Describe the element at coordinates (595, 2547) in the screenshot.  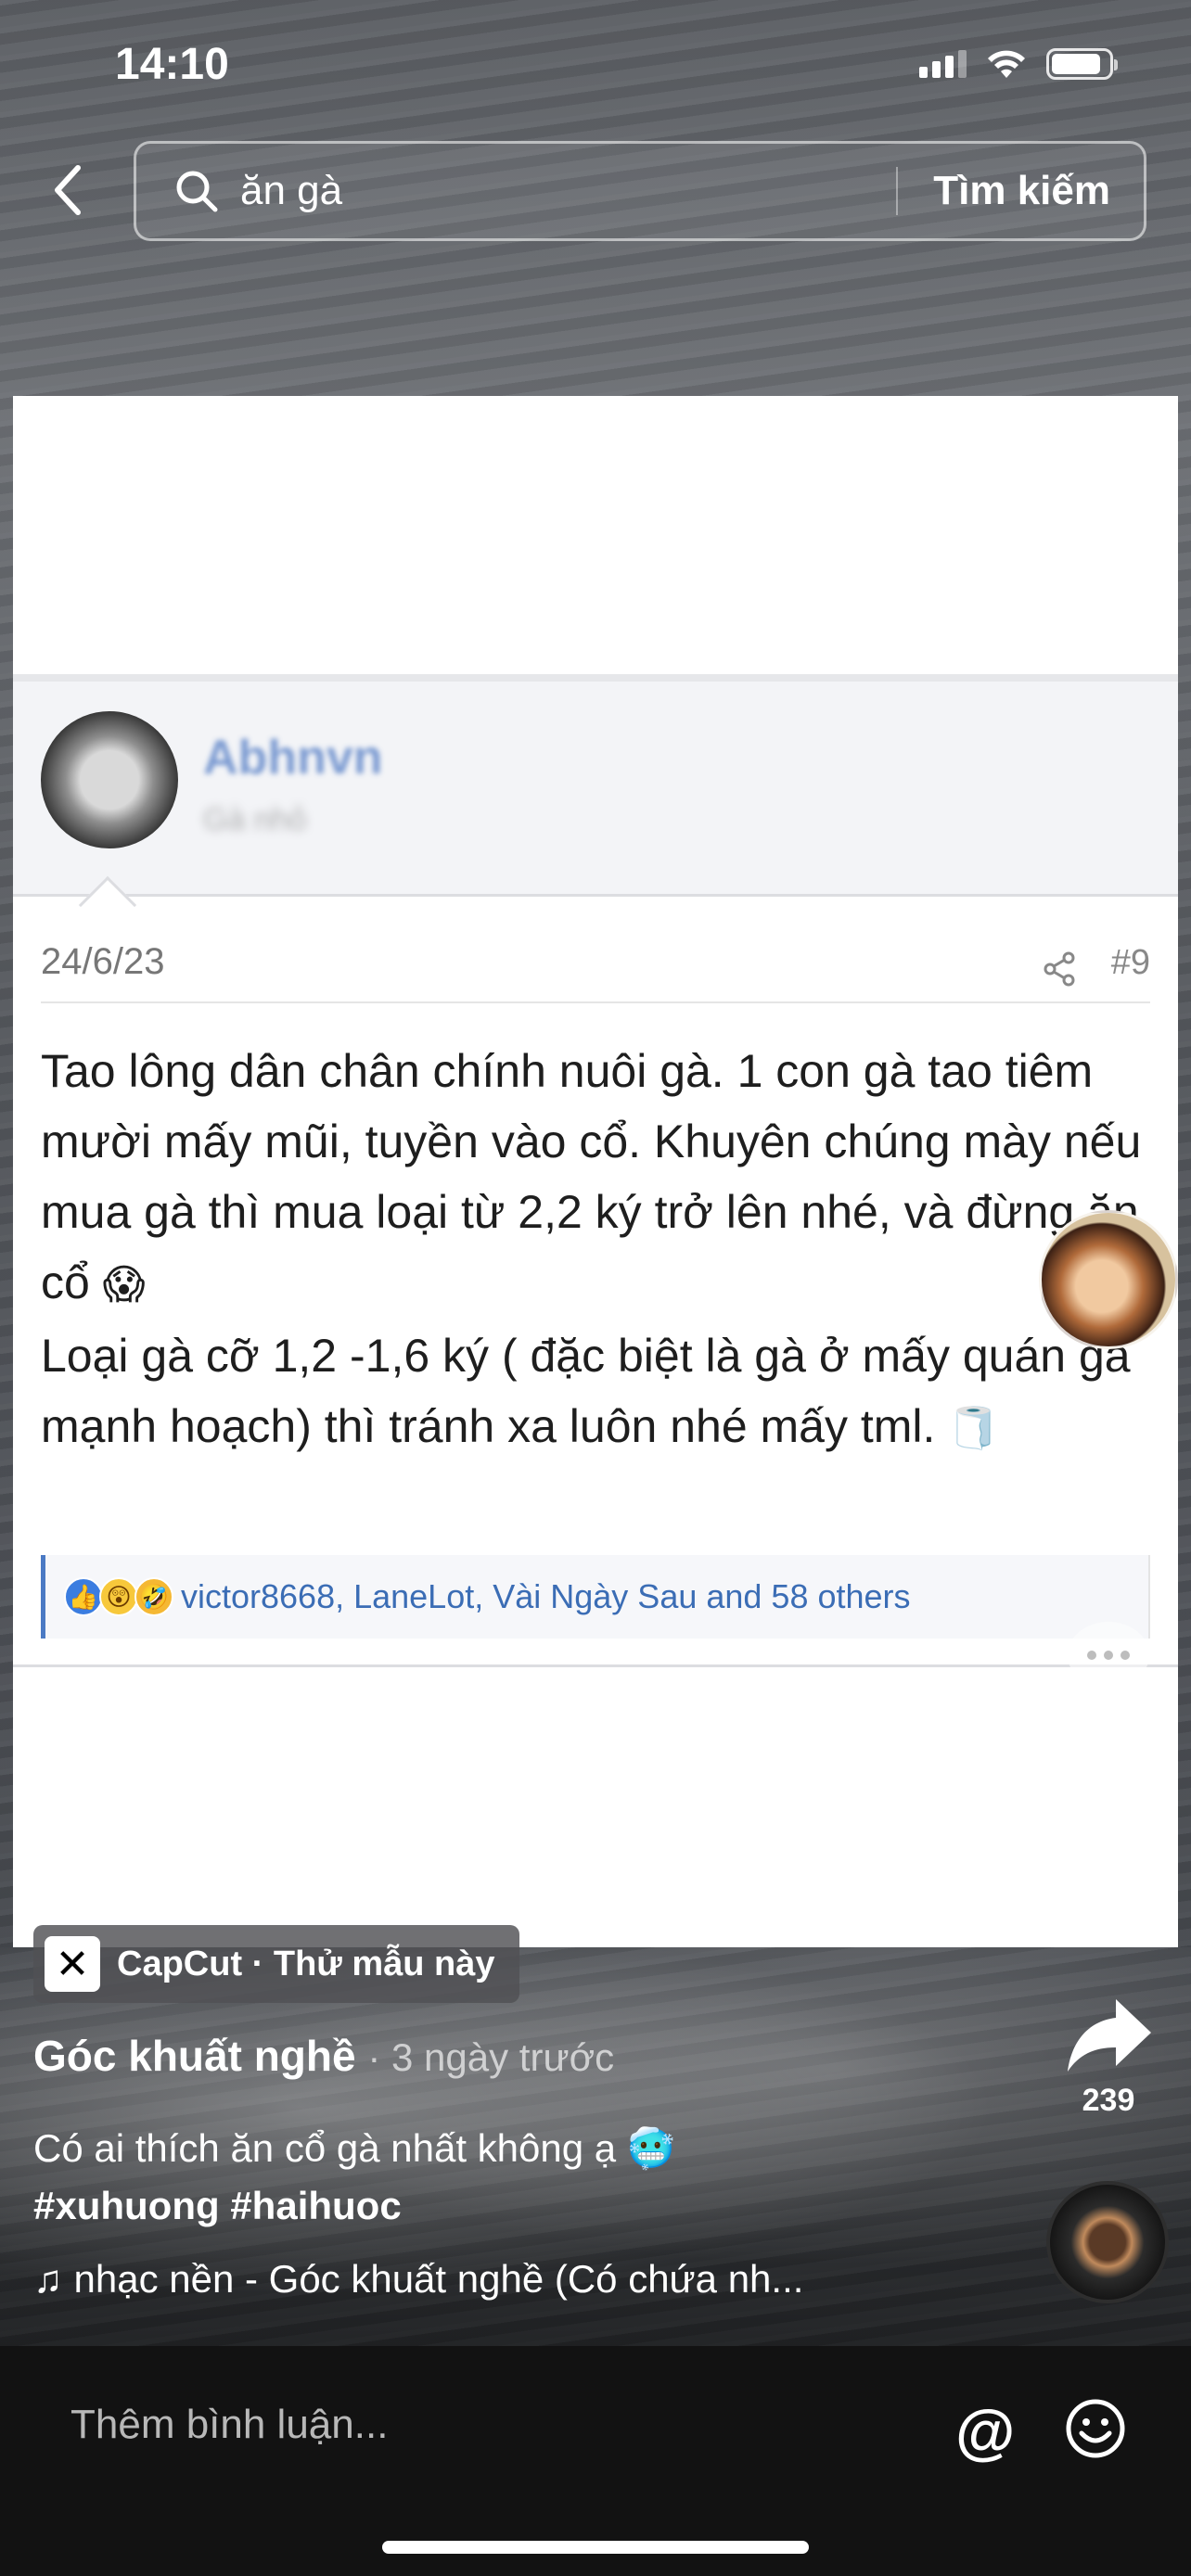
I see `home-indicator` at that location.